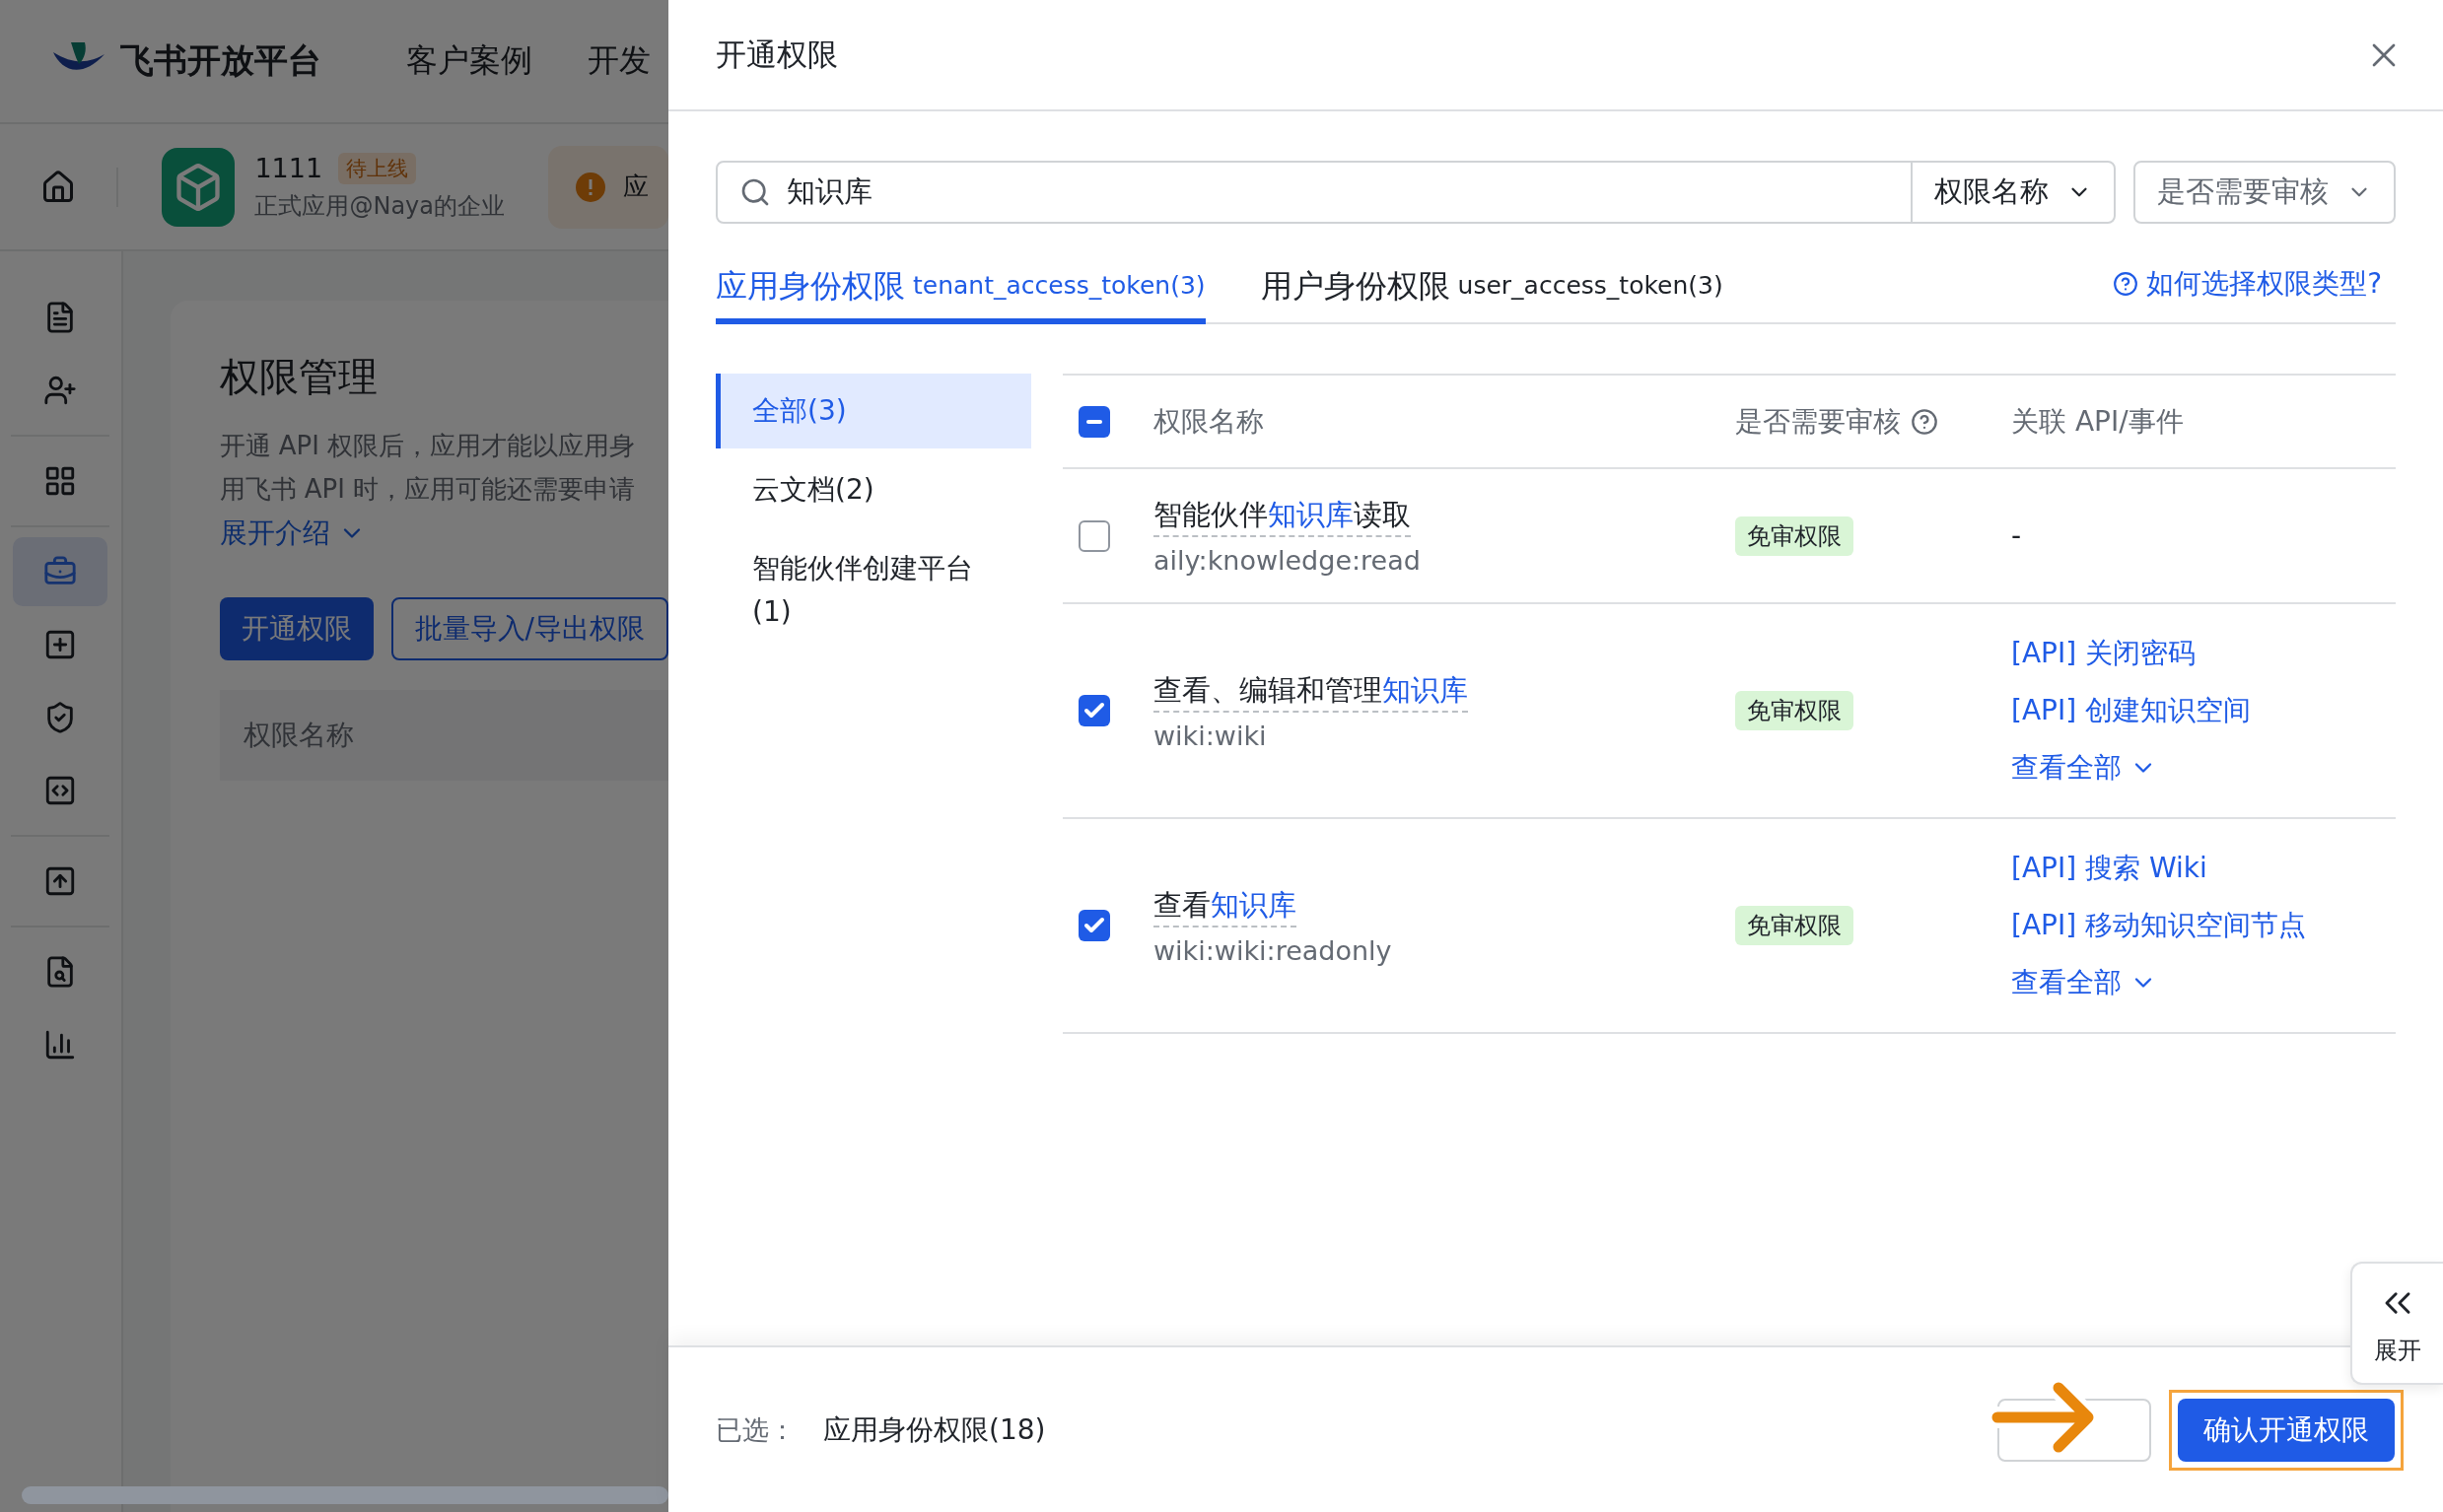 The height and width of the screenshot is (1512, 2443). I want to click on search-icon, so click(755, 192).